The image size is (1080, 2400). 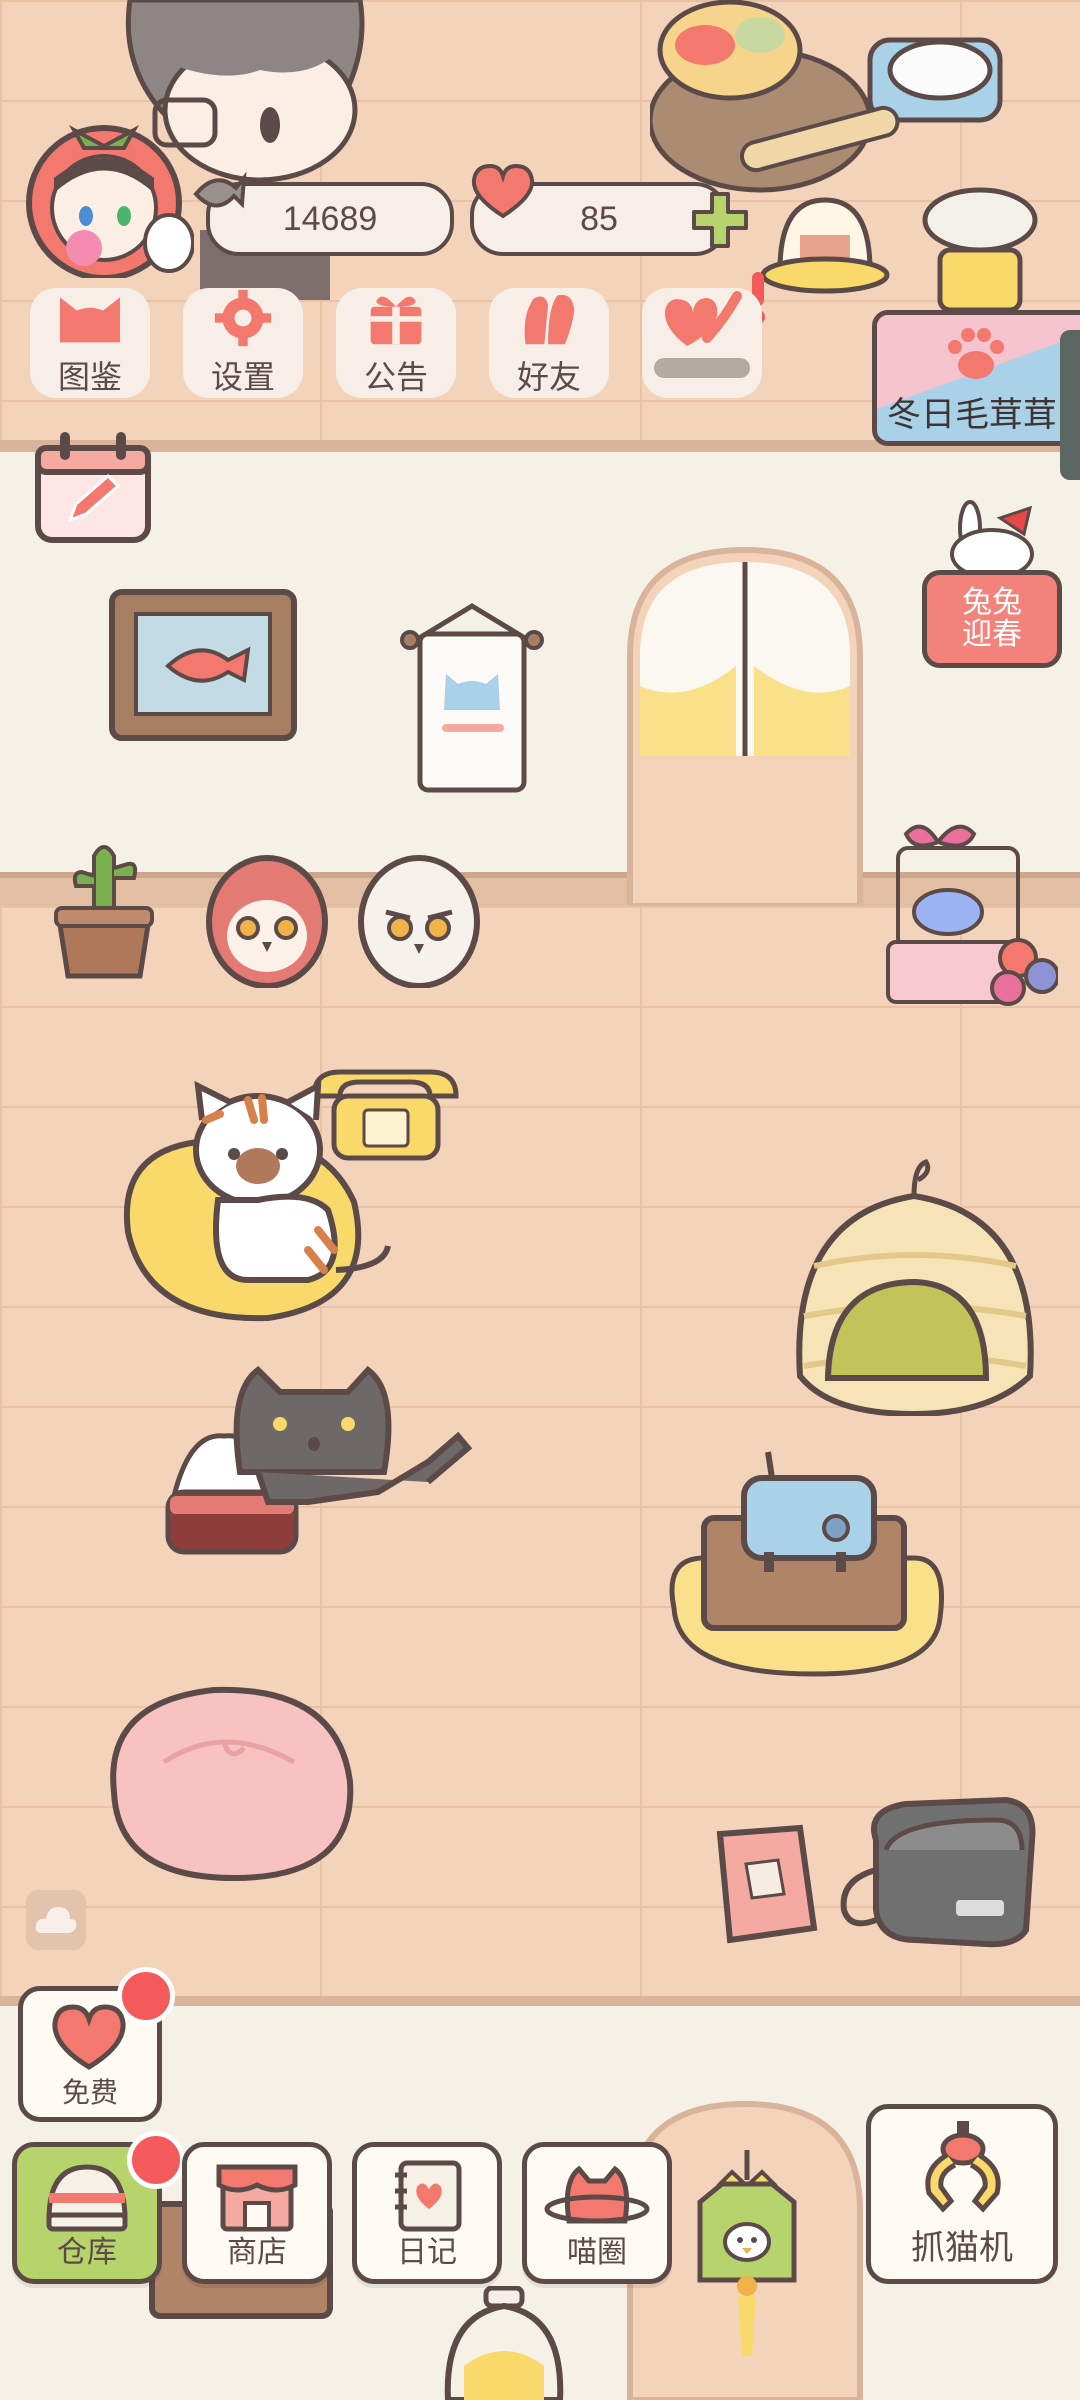 I want to click on potted-cactus, so click(x=104, y=906).